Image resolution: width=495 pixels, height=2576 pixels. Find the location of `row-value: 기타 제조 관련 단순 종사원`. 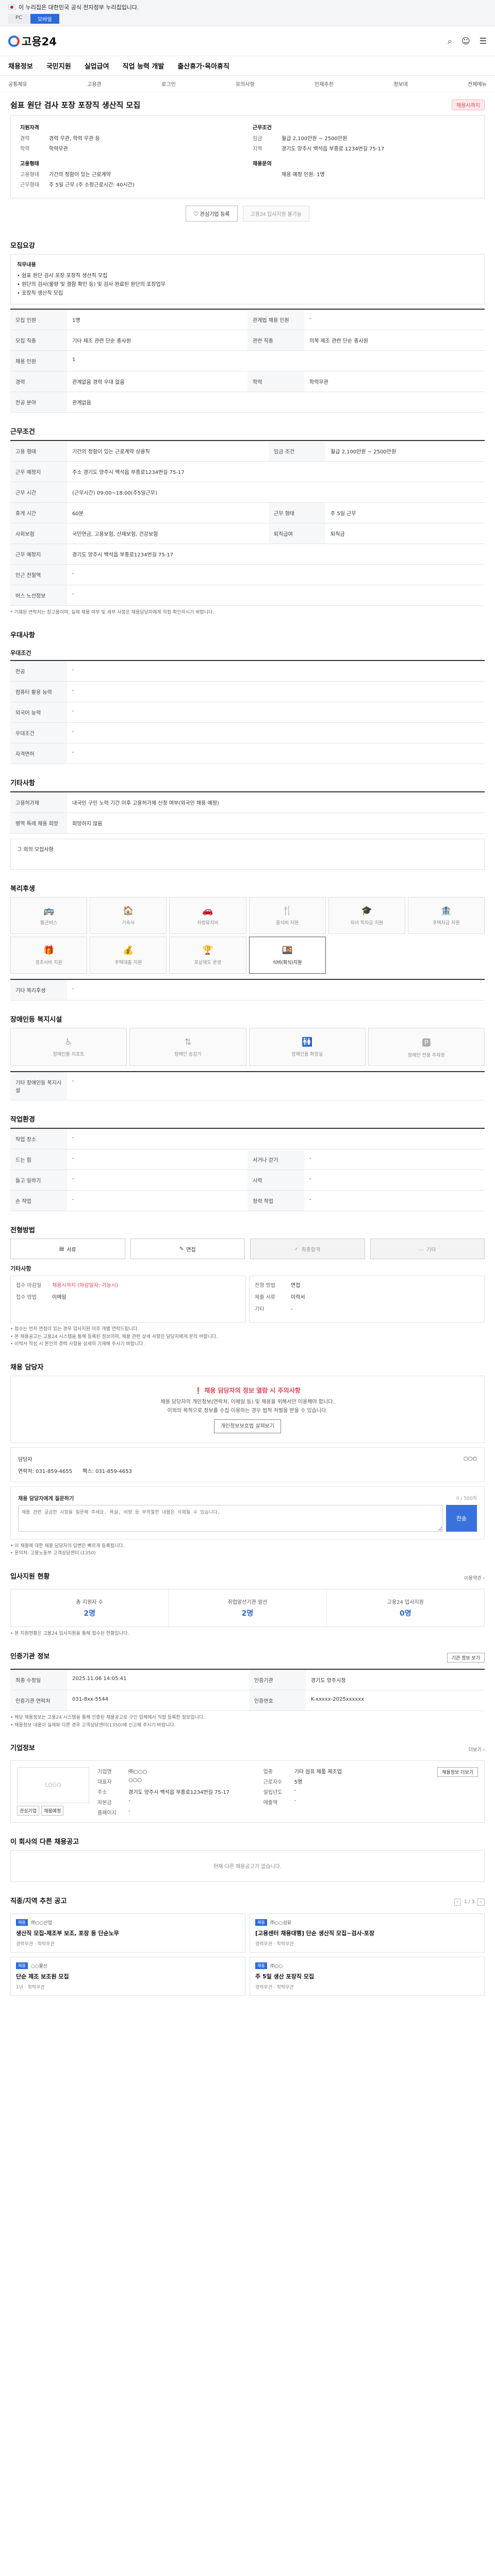

row-value: 기타 제조 관련 단순 종사원 is located at coordinates (157, 340).